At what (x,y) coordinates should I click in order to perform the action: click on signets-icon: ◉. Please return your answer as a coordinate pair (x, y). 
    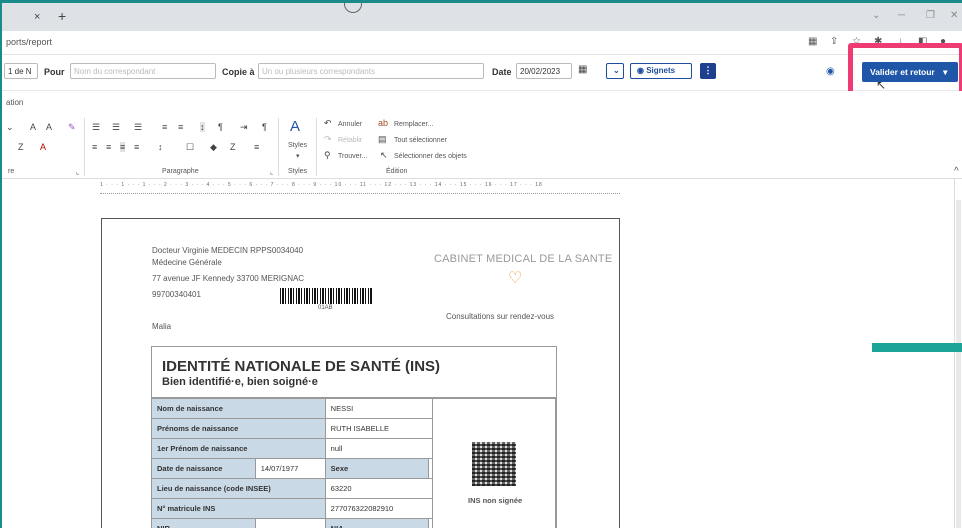
    Looking at the image, I should click on (642, 70).